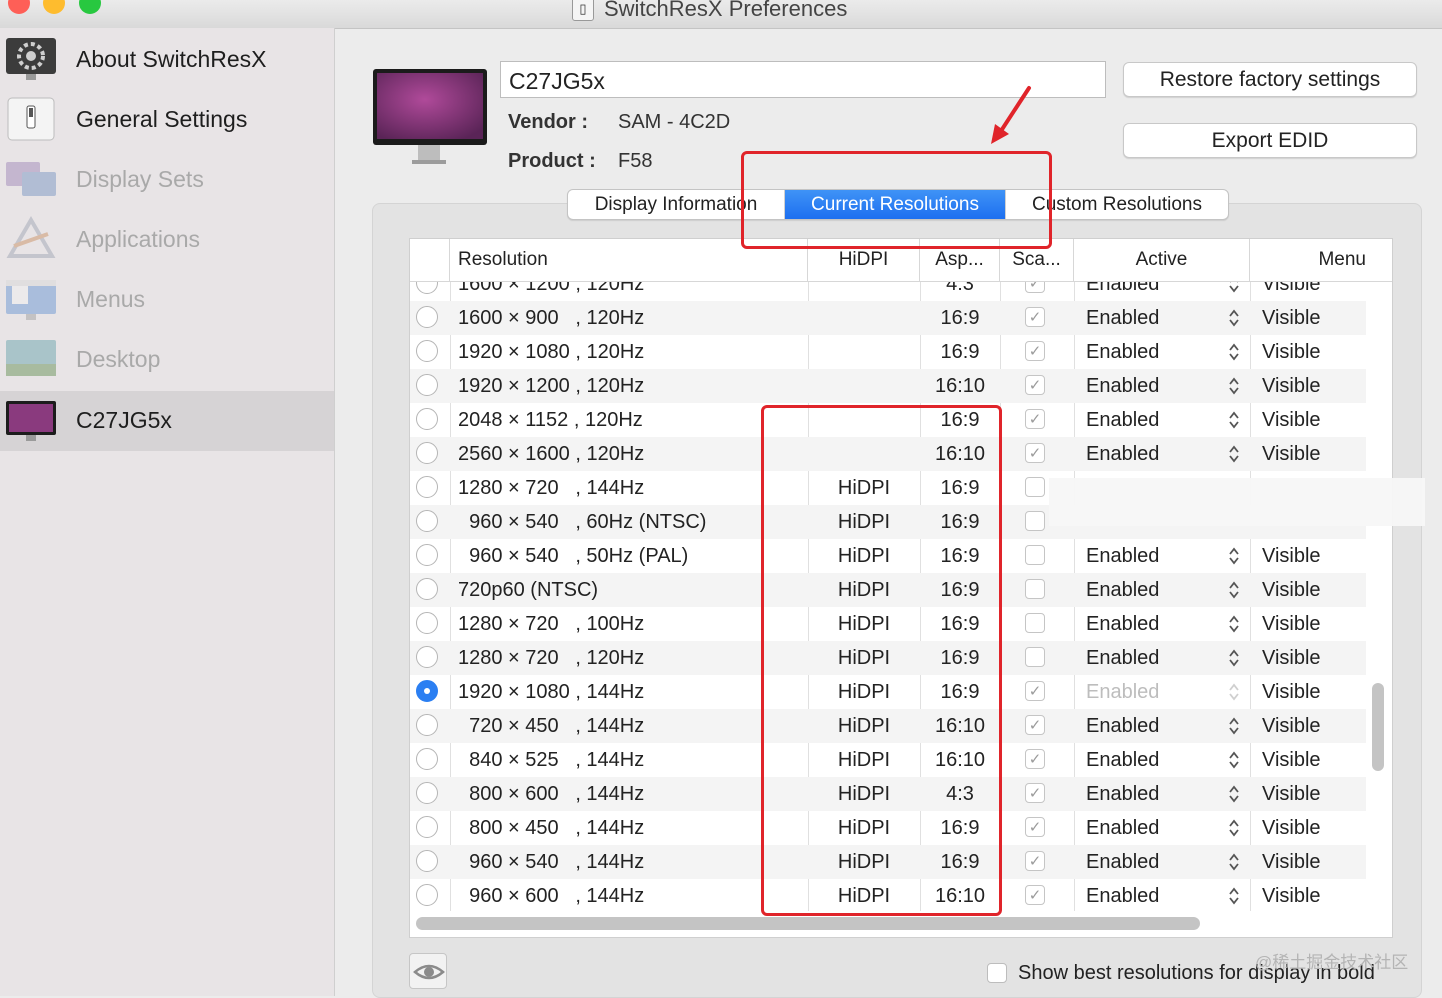 This screenshot has height=998, width=1442. I want to click on sidebar-item-about: About SwitchResX, so click(167, 60).